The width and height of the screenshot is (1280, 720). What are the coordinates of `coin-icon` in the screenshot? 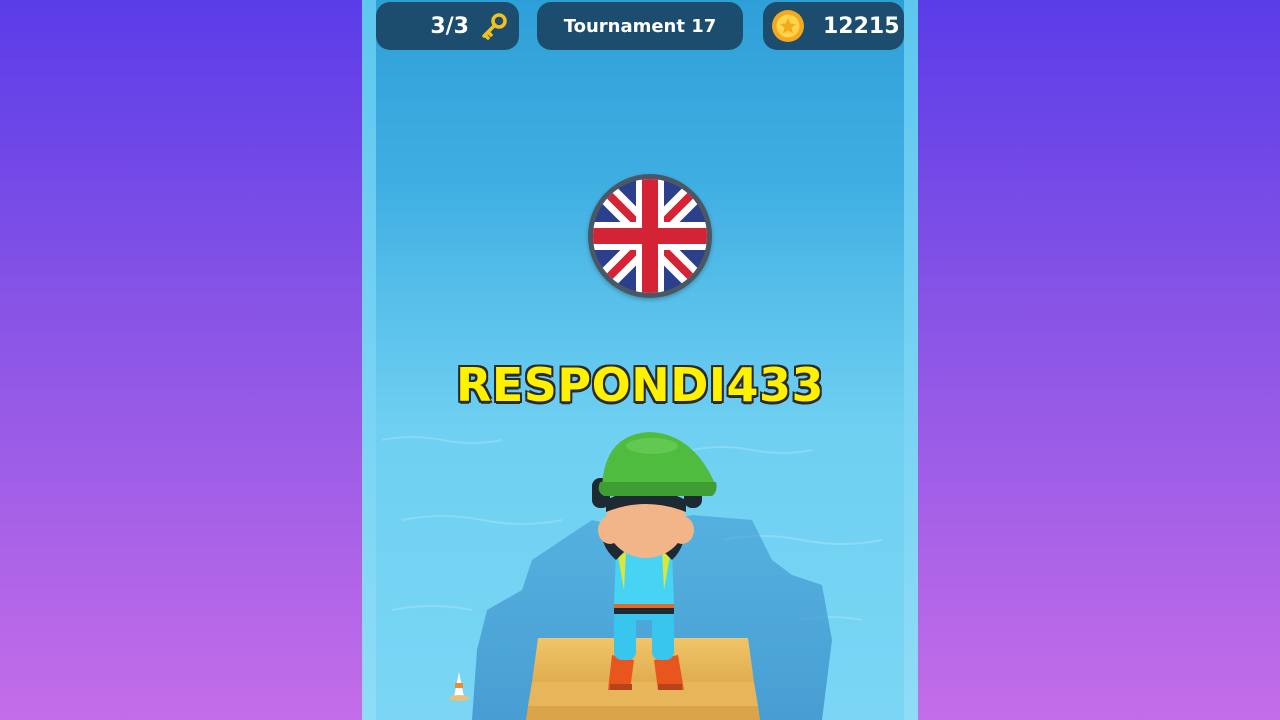 It's located at (788, 26).